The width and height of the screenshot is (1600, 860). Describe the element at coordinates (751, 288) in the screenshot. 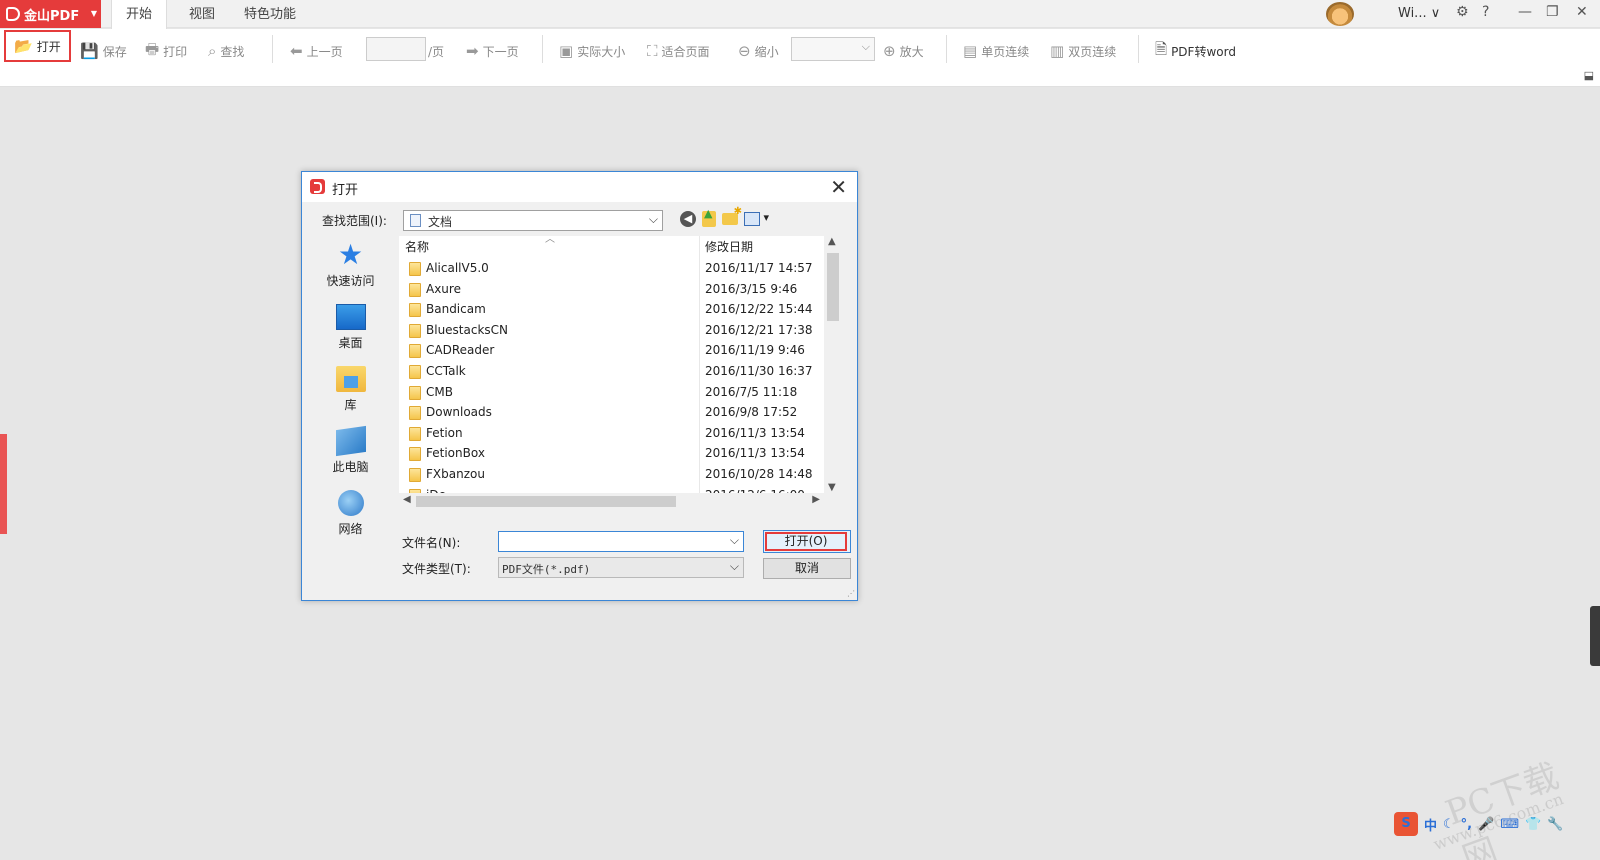

I see `file-date: 2016/3/15 9:46` at that location.